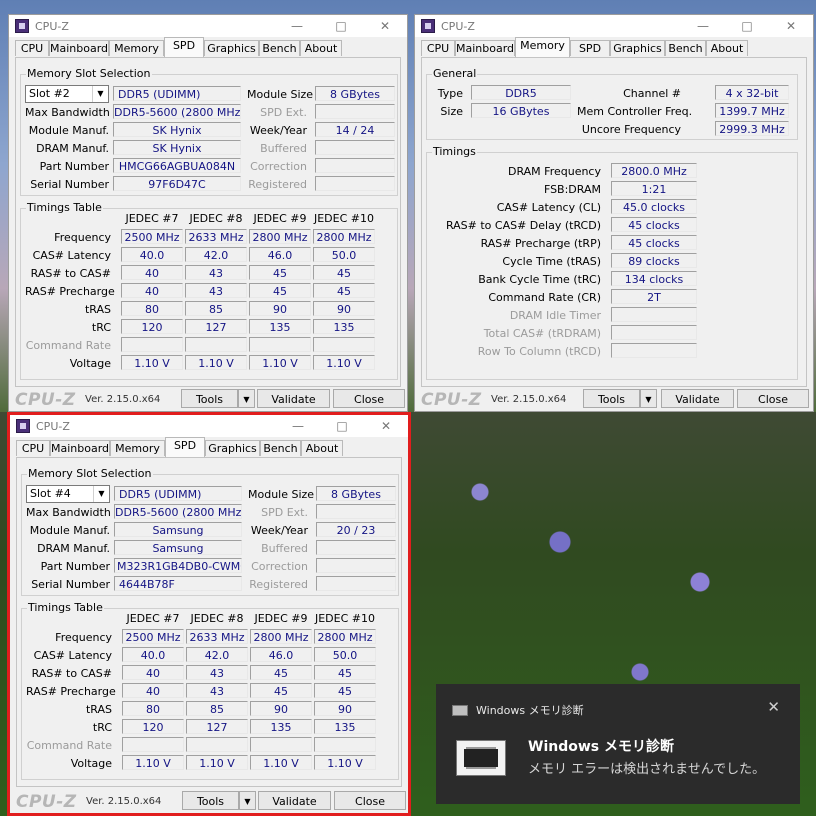 The height and width of the screenshot is (816, 816). Describe the element at coordinates (355, 129) in the screenshot. I see `week-year-value: 14 / 24` at that location.